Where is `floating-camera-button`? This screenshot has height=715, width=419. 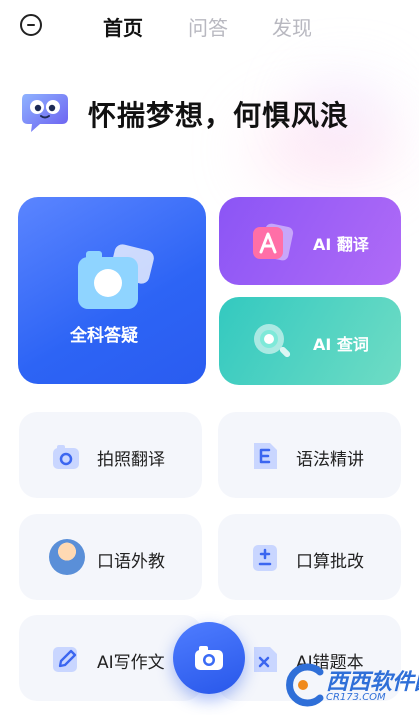
floating-camera-button is located at coordinates (209, 658).